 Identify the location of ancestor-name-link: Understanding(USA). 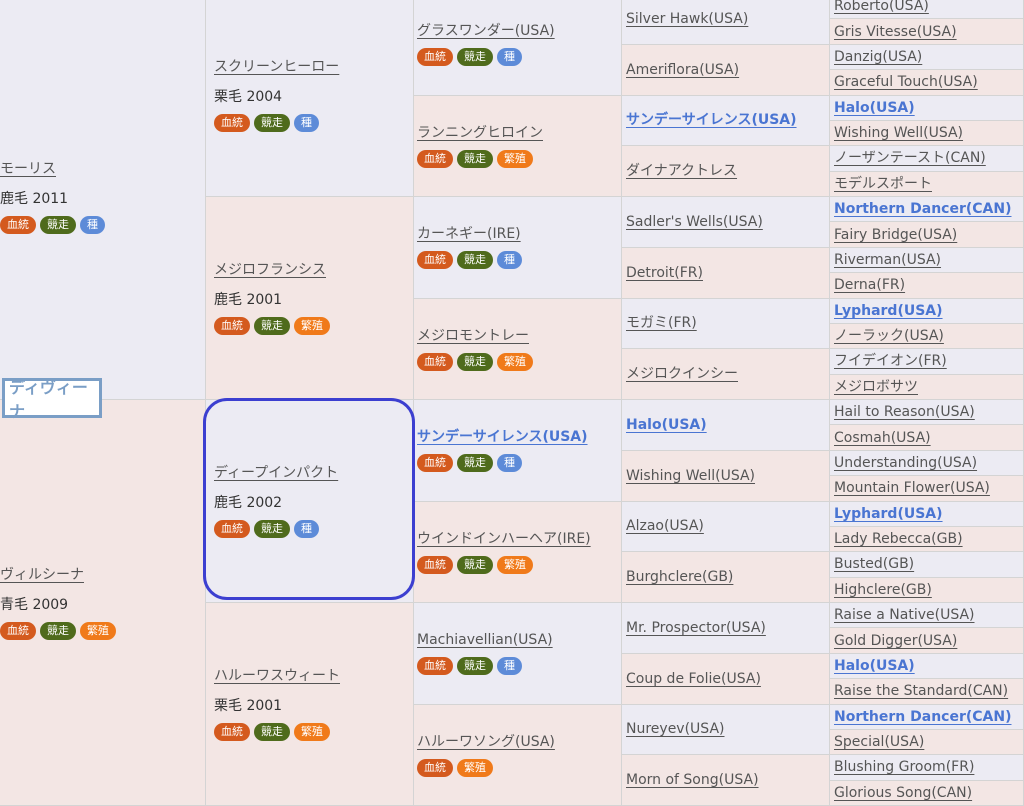
(928, 463).